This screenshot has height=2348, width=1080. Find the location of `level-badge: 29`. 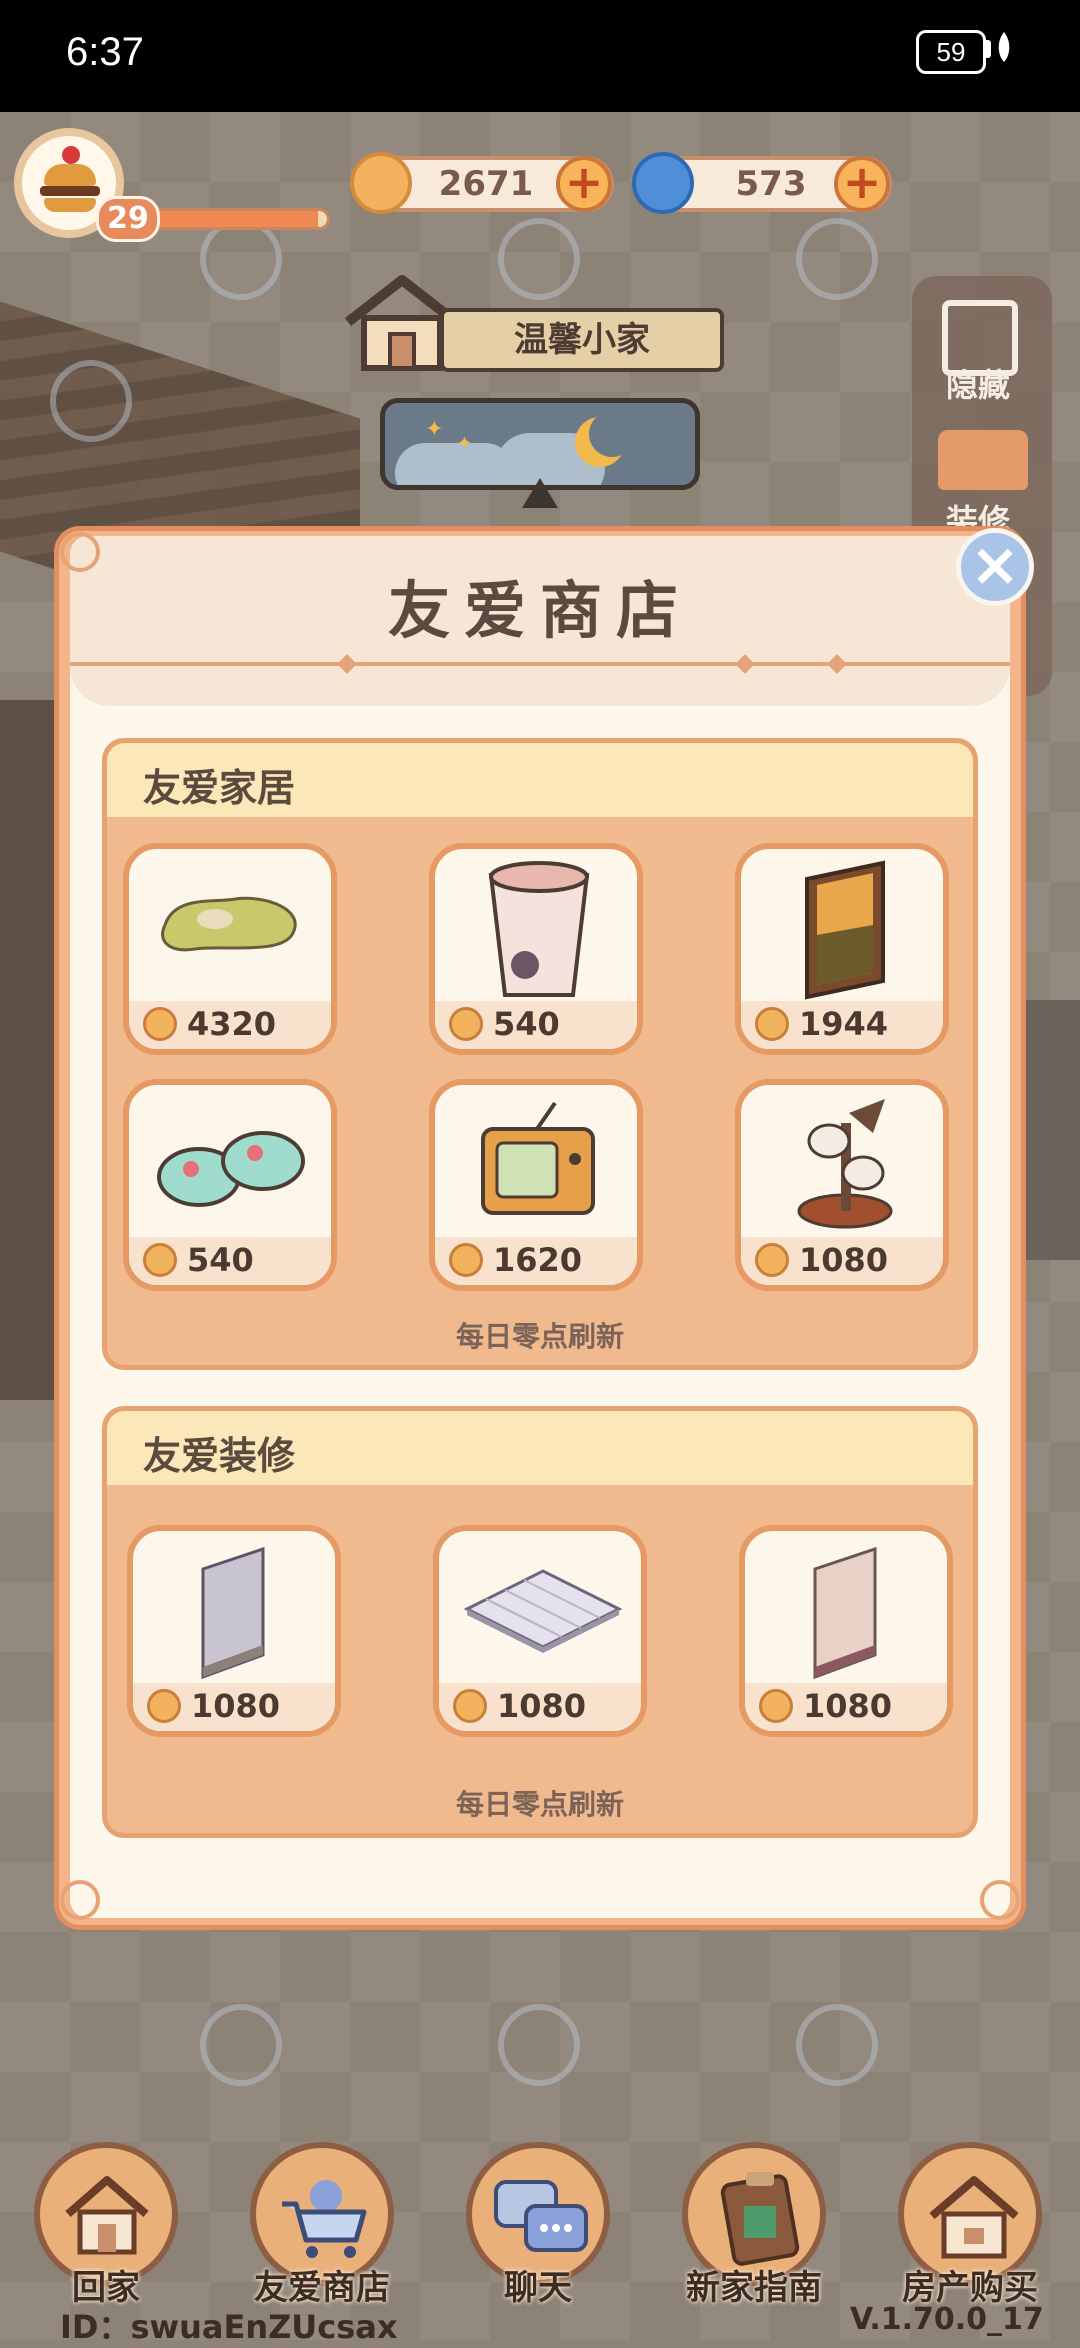

level-badge: 29 is located at coordinates (128, 219).